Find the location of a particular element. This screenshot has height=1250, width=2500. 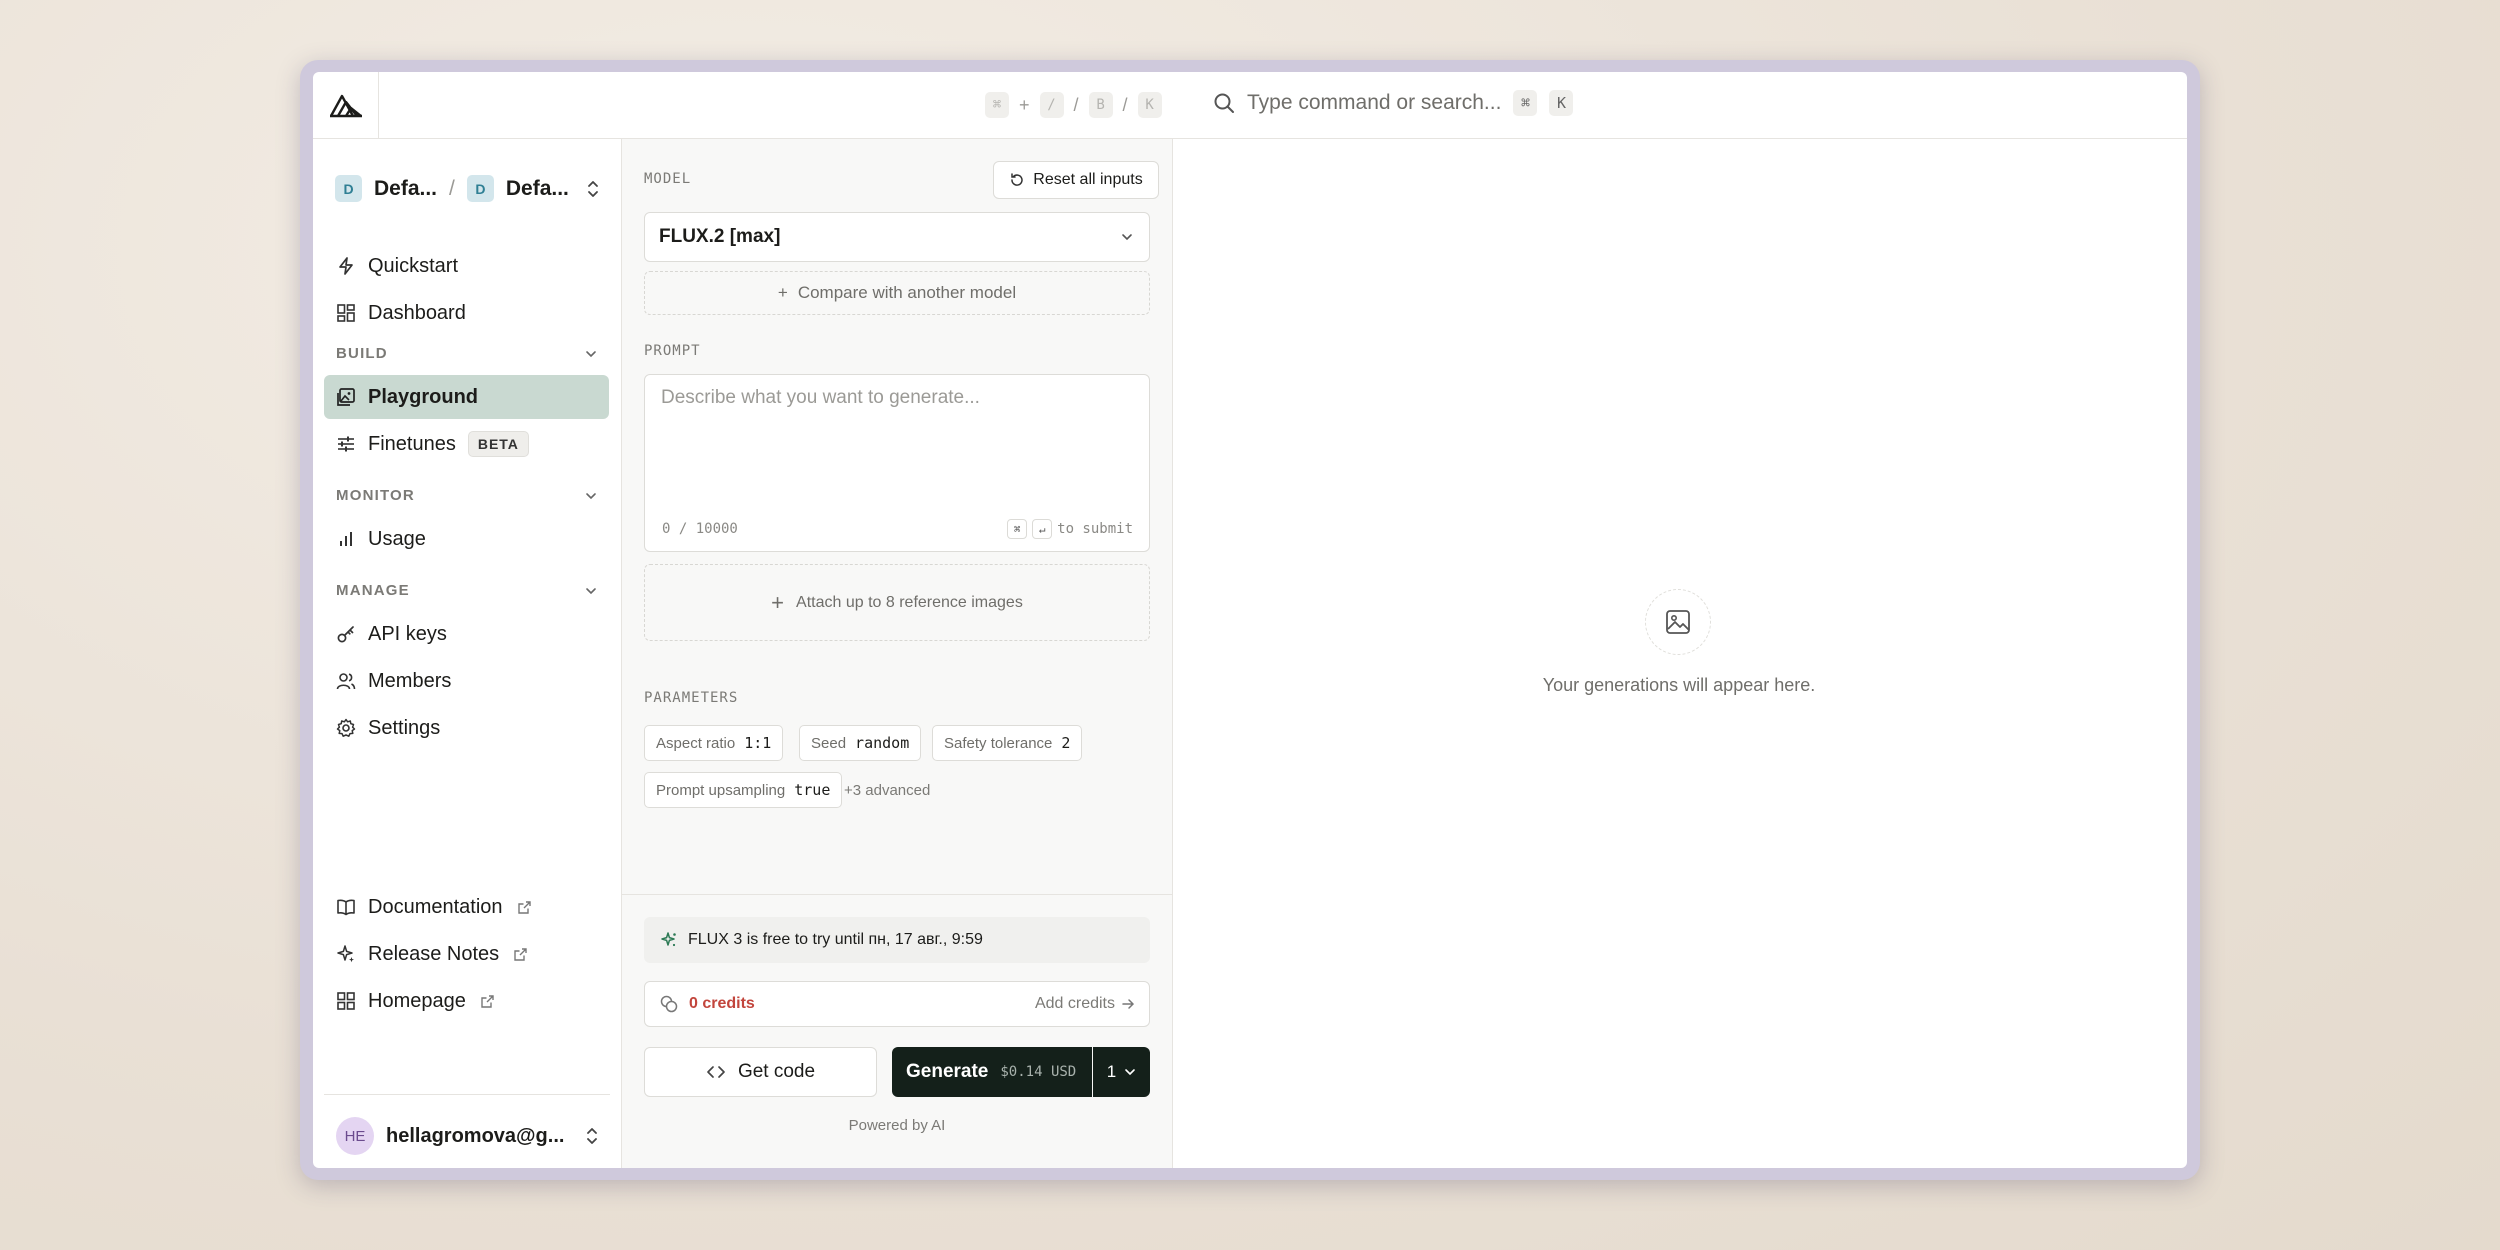

section-monitor: MONITOR is located at coordinates (467, 495).